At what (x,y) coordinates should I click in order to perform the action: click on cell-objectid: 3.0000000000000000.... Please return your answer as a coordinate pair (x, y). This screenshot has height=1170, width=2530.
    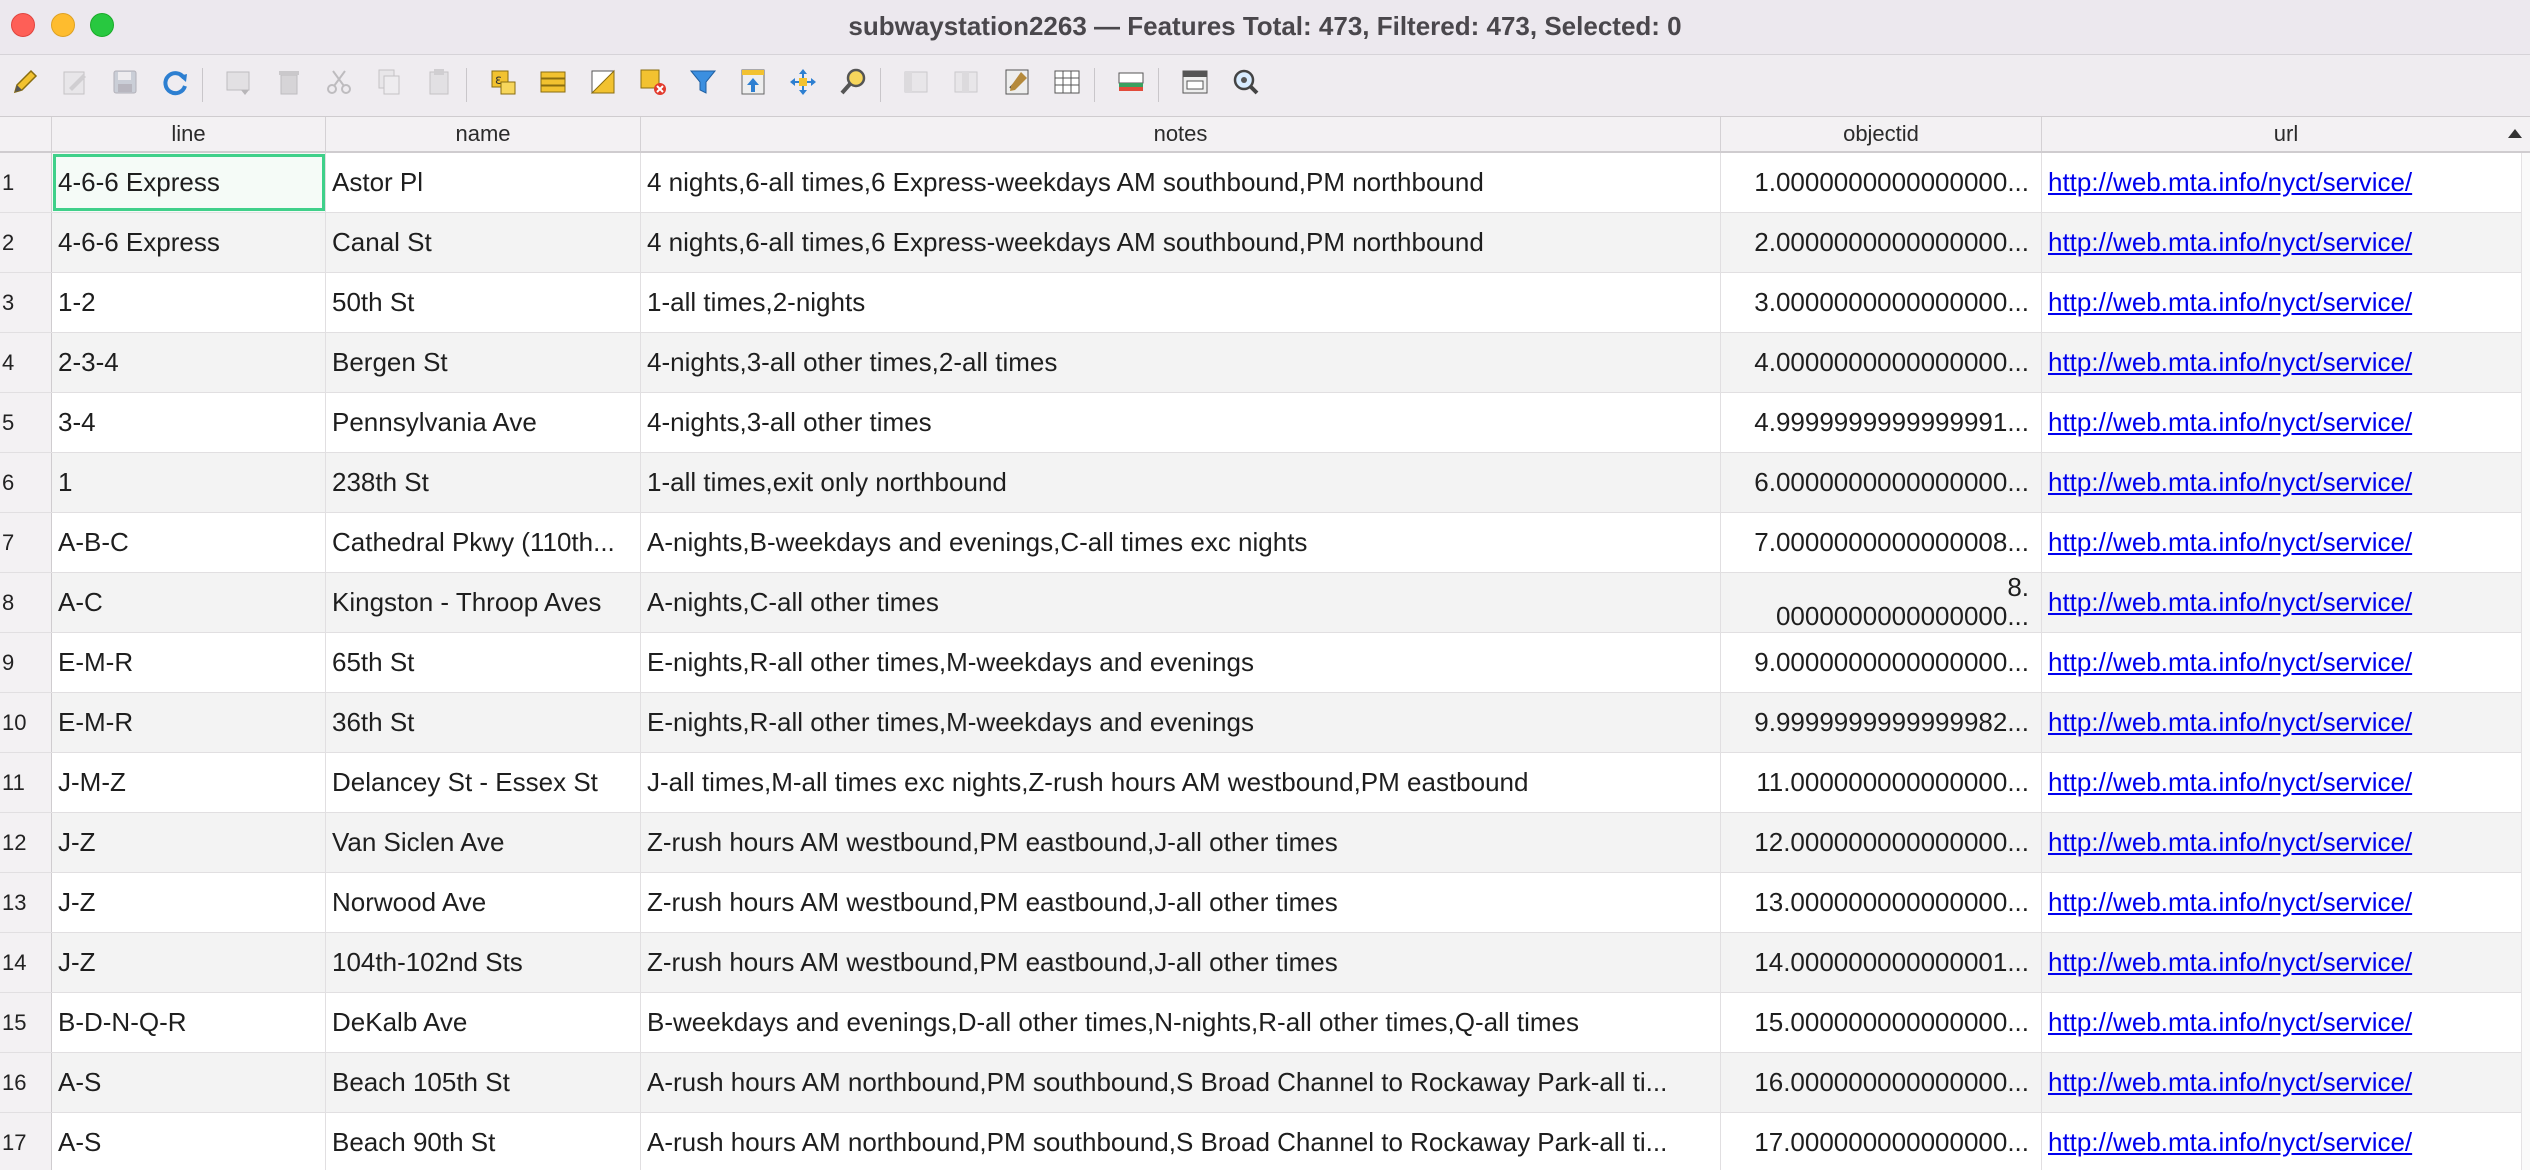
    Looking at the image, I should click on (1881, 302).